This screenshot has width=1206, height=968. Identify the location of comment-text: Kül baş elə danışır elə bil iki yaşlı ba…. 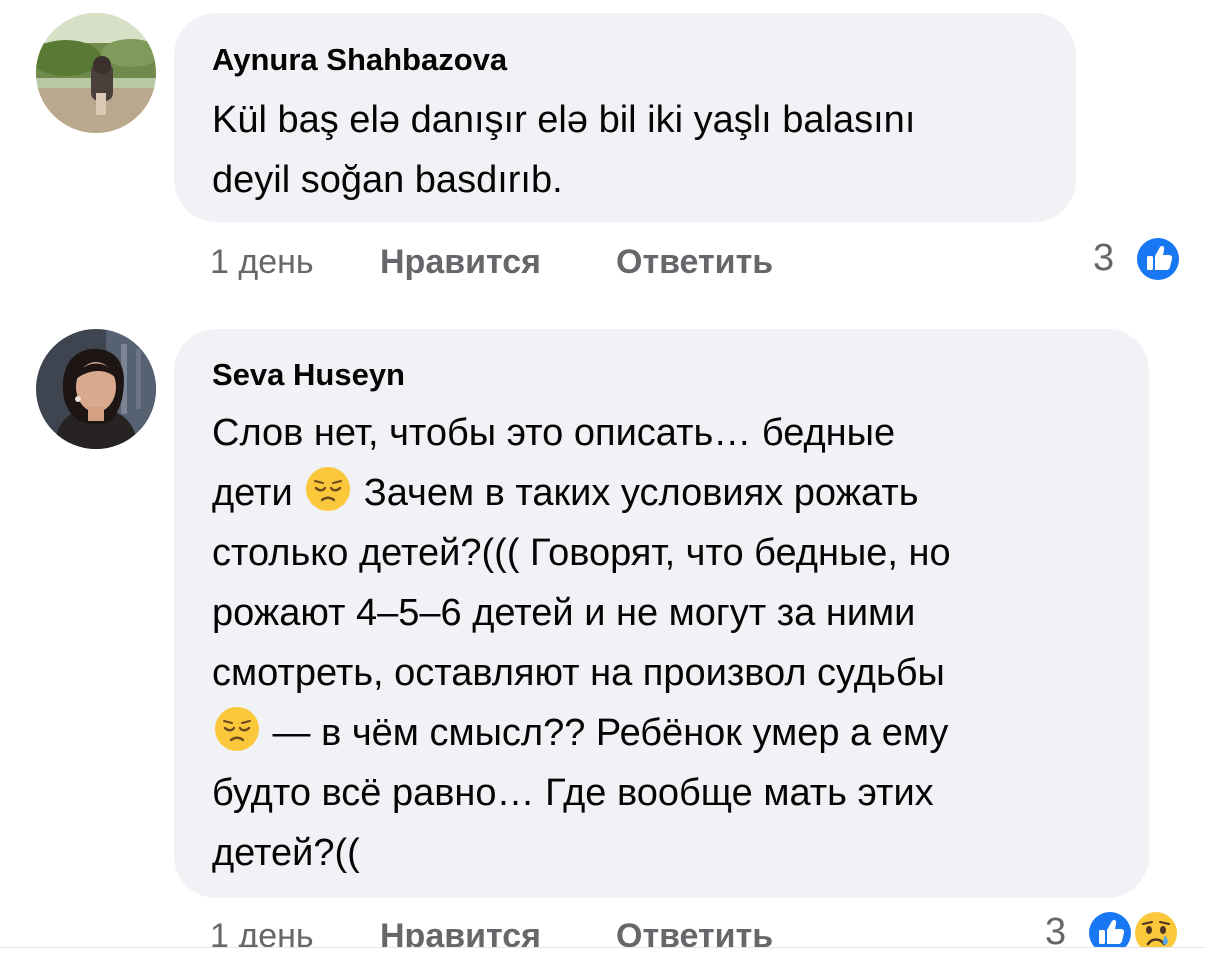
(564, 150).